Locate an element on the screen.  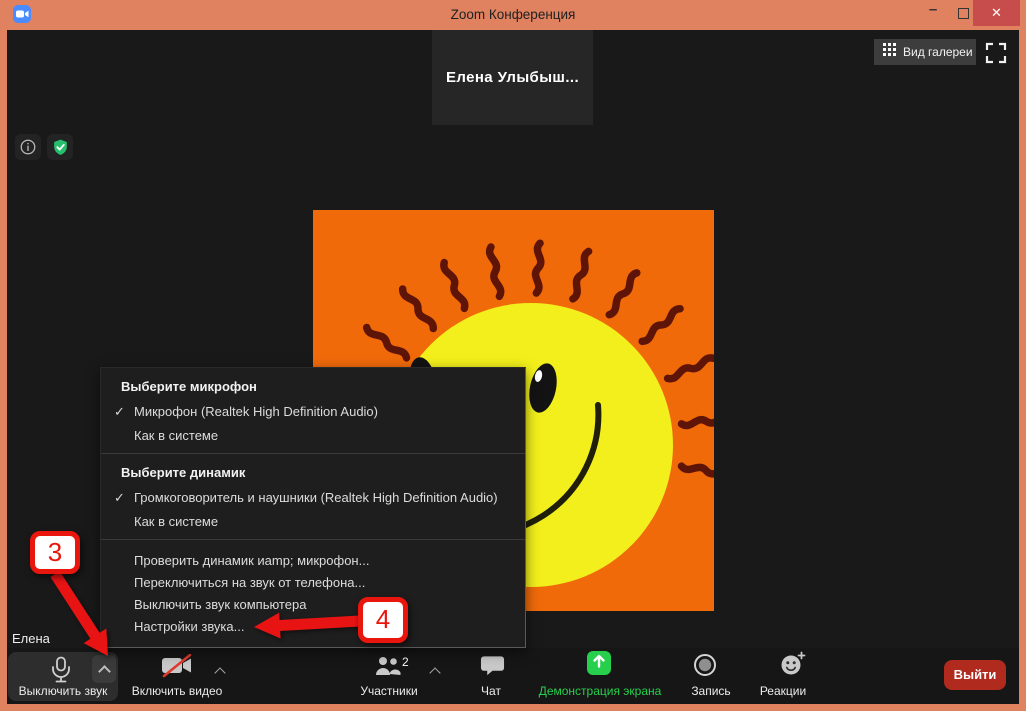
start-video-button is located at coordinates (177, 668).